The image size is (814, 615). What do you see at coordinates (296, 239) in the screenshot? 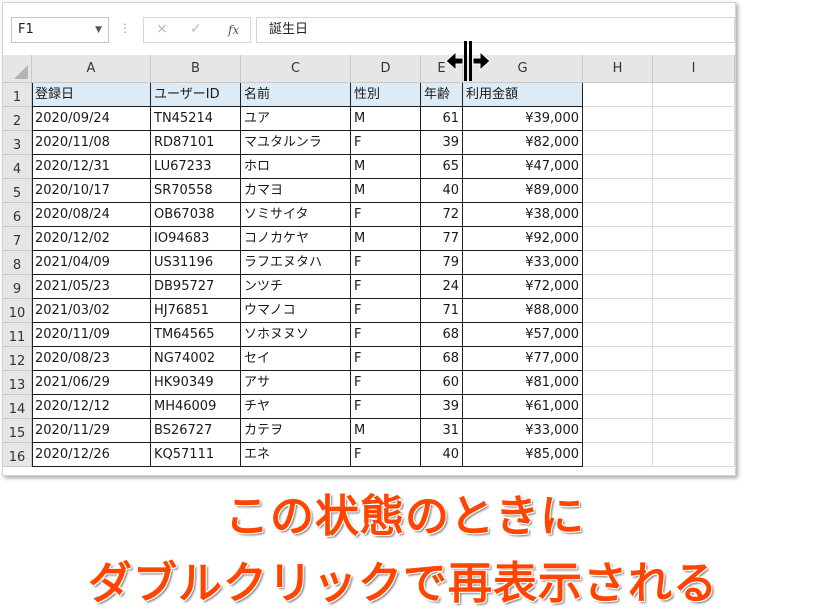
I see `table-cell: コノカケヤ` at bounding box center [296, 239].